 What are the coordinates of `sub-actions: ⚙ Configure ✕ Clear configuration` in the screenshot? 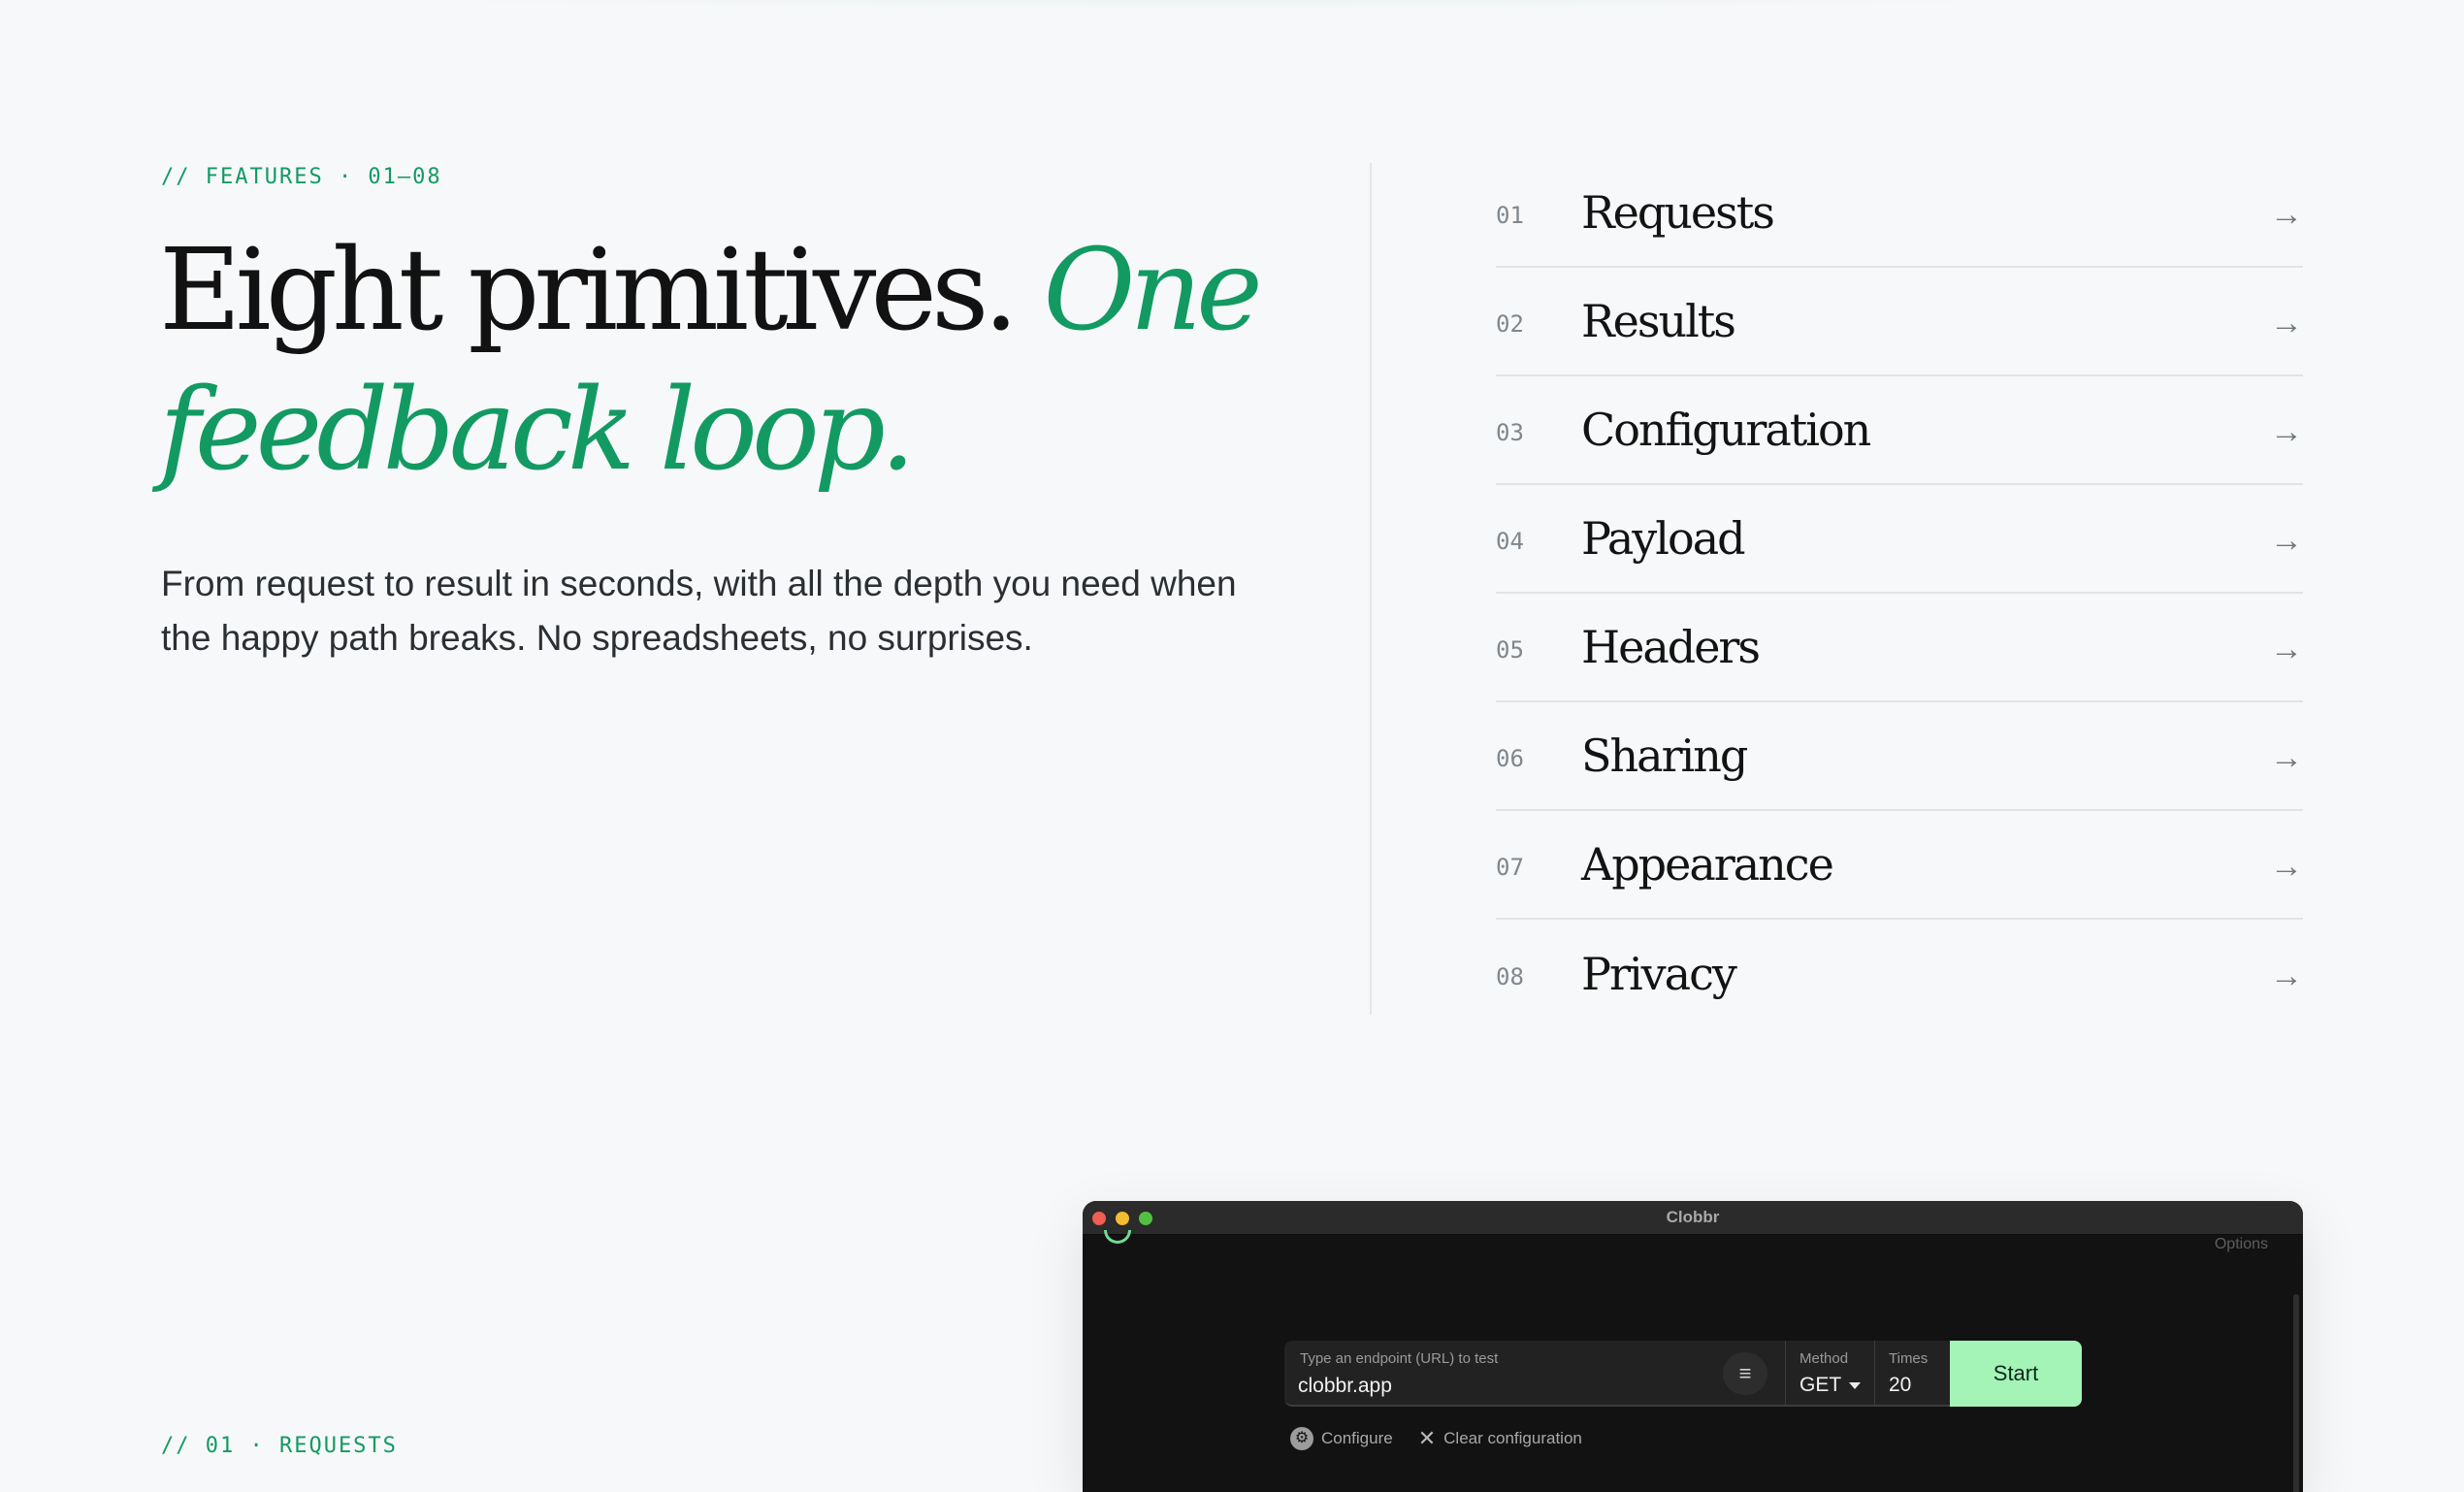 It's located at (1436, 1438).